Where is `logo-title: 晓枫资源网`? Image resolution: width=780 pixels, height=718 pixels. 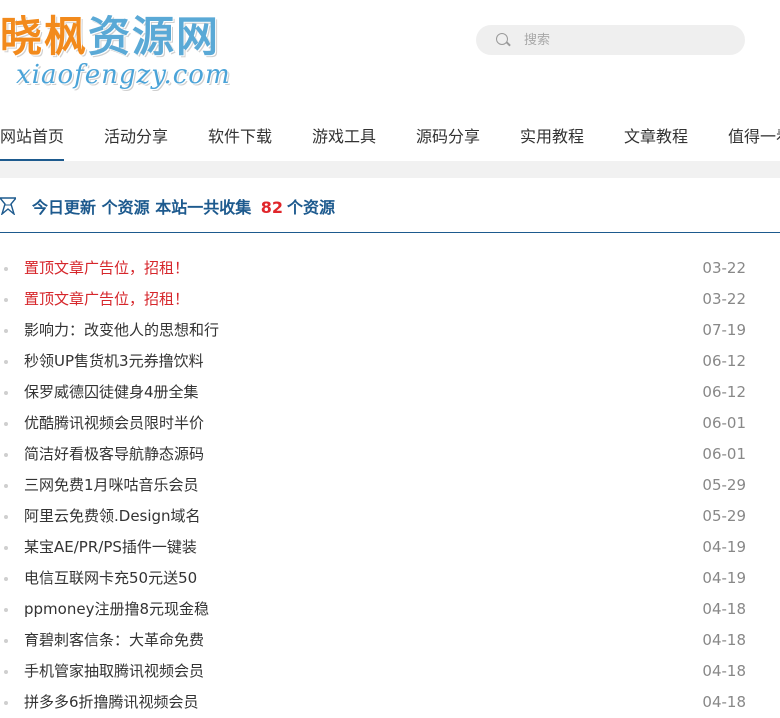 logo-title: 晓枫资源网 is located at coordinates (110, 37).